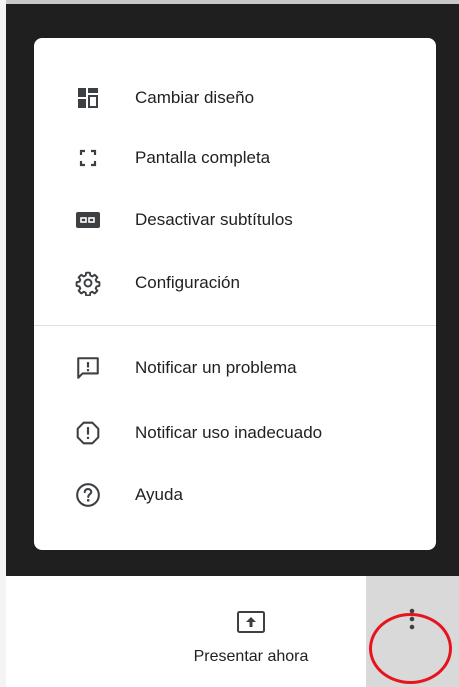  I want to click on fullscreen-icon, so click(88, 158).